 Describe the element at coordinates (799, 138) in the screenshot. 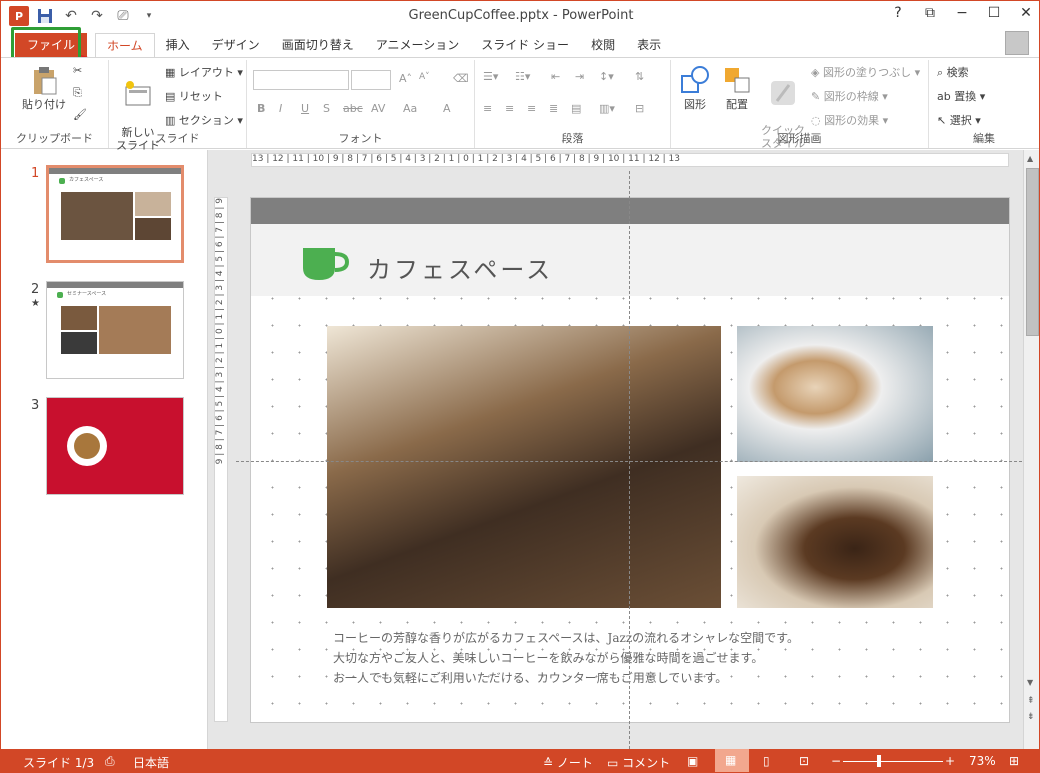

I see `drawing-group-label: 図形描画` at that location.